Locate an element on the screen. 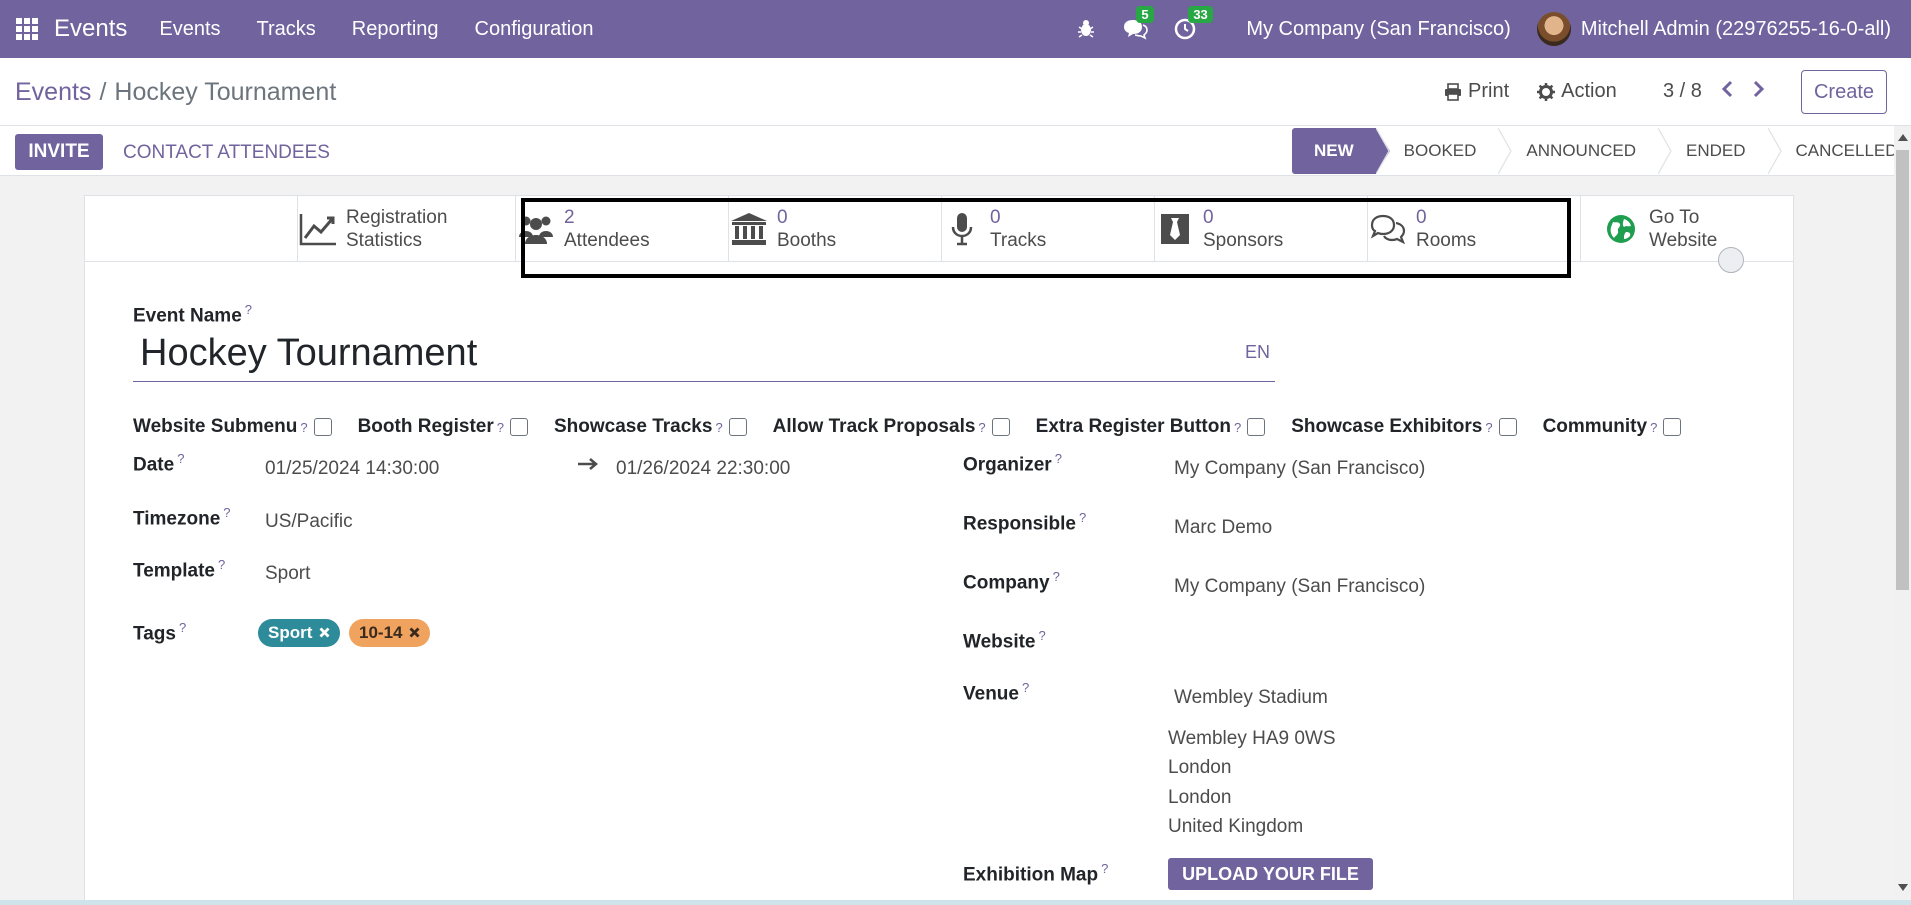  sponsors-button: 0 Sponsors is located at coordinates (1260, 228).